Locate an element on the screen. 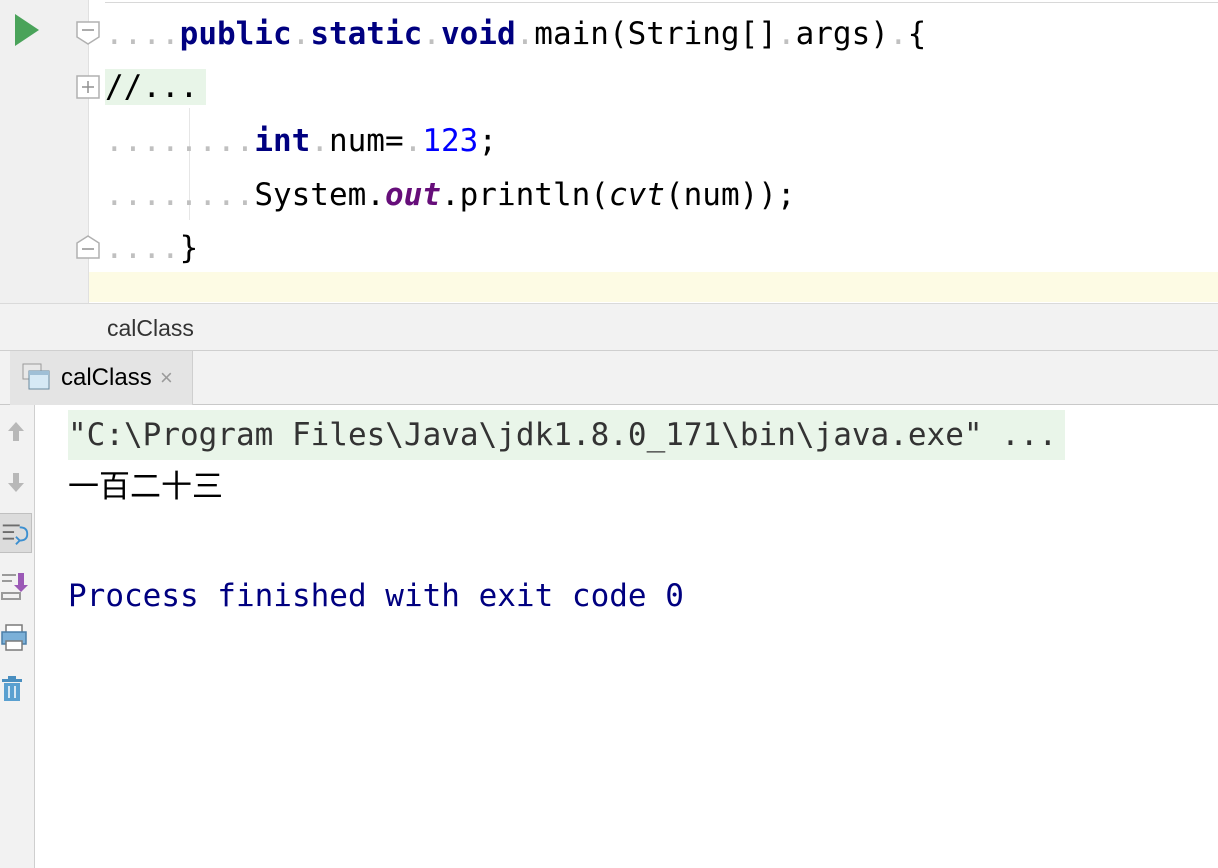 The height and width of the screenshot is (868, 1218). close-brace: } is located at coordinates (189, 248).